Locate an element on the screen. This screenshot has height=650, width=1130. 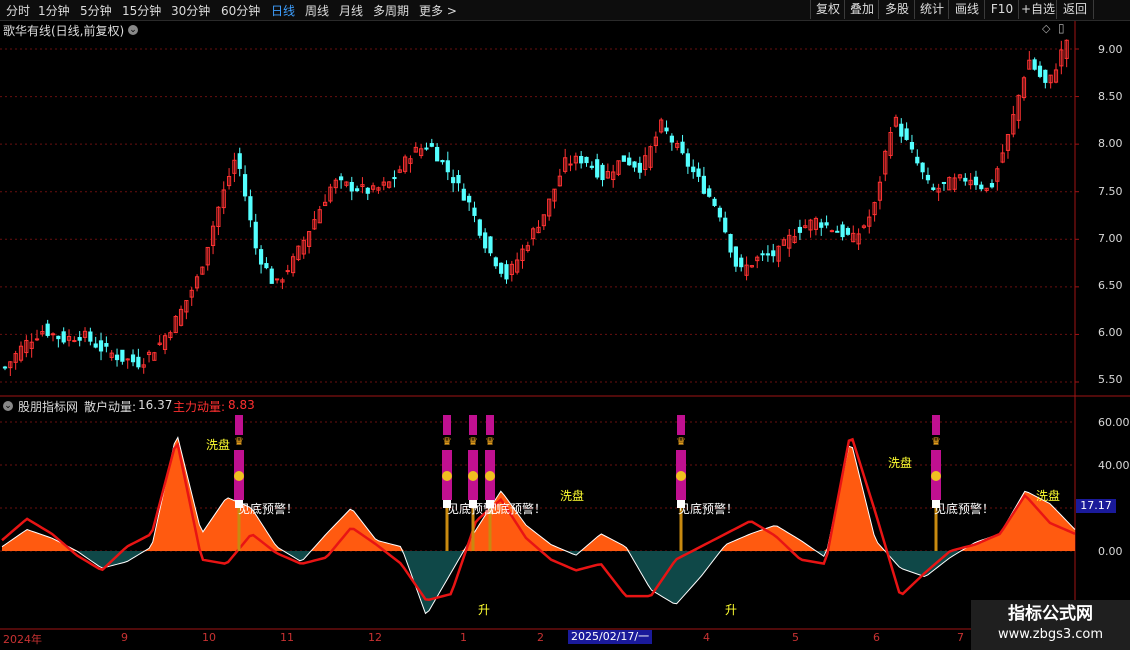
price-tick: 7.00 is located at coordinates (1110, 238).